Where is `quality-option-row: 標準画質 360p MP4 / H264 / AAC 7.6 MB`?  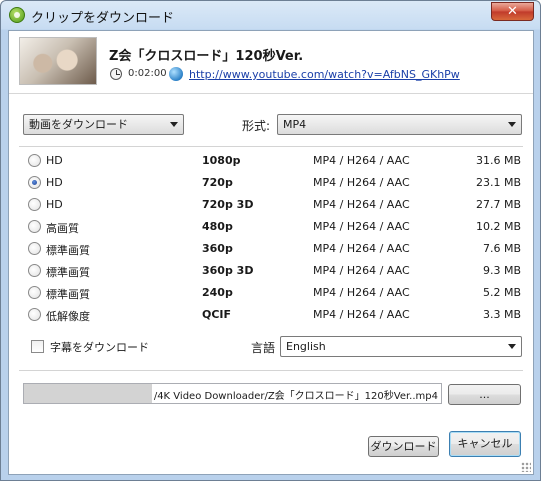 quality-option-row: 標準画質 360p MP4 / H264 / AAC 7.6 MB is located at coordinates (271, 250).